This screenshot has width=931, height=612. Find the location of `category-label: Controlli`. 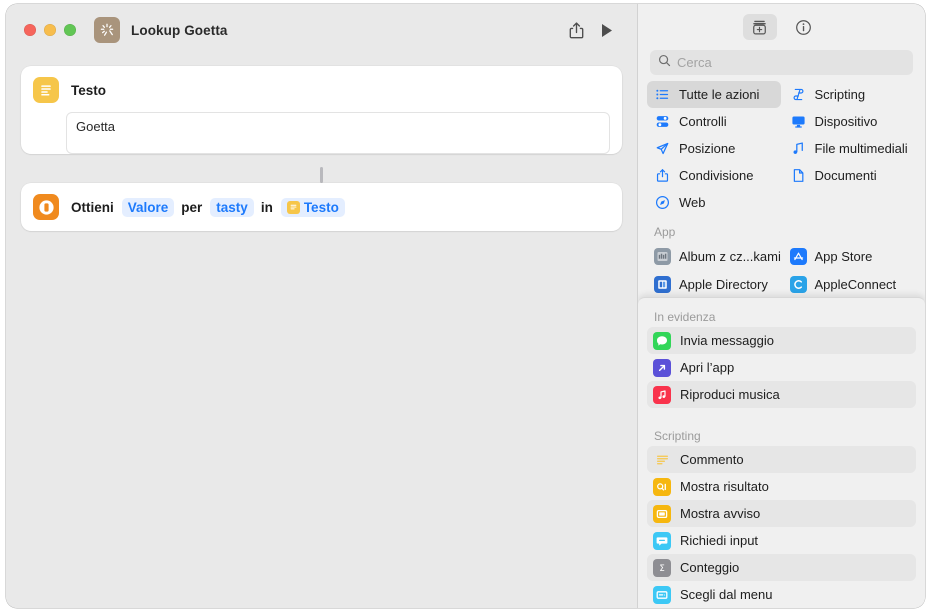

category-label: Controlli is located at coordinates (703, 121).